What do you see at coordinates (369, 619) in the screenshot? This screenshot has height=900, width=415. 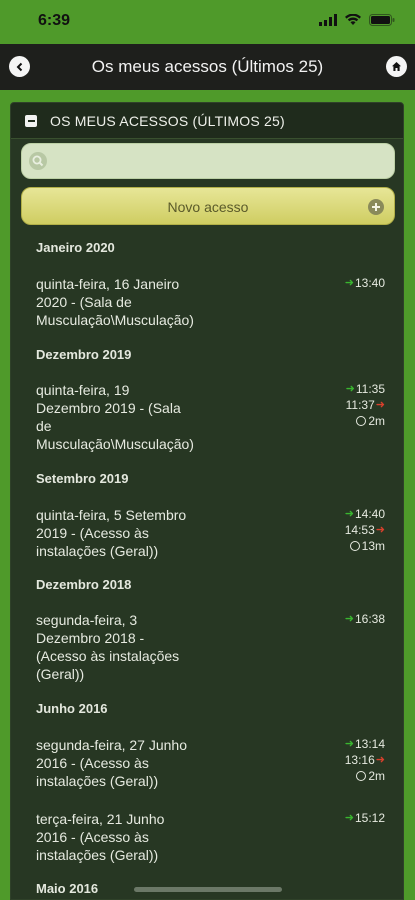 I see `time-in: 16:38` at bounding box center [369, 619].